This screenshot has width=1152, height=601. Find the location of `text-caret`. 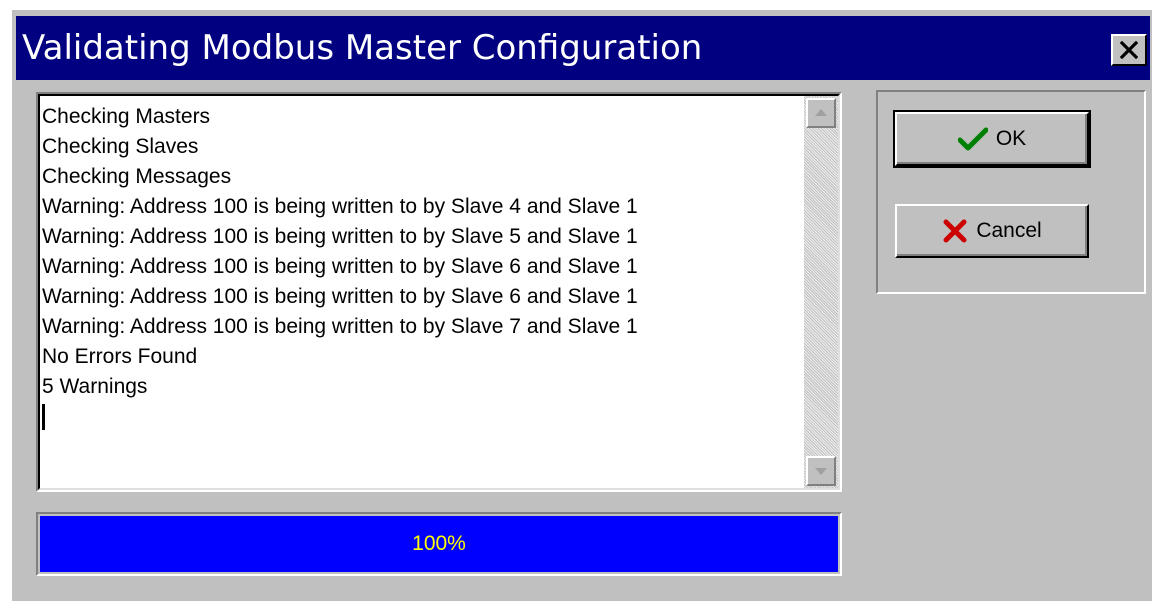

text-caret is located at coordinates (43, 417).